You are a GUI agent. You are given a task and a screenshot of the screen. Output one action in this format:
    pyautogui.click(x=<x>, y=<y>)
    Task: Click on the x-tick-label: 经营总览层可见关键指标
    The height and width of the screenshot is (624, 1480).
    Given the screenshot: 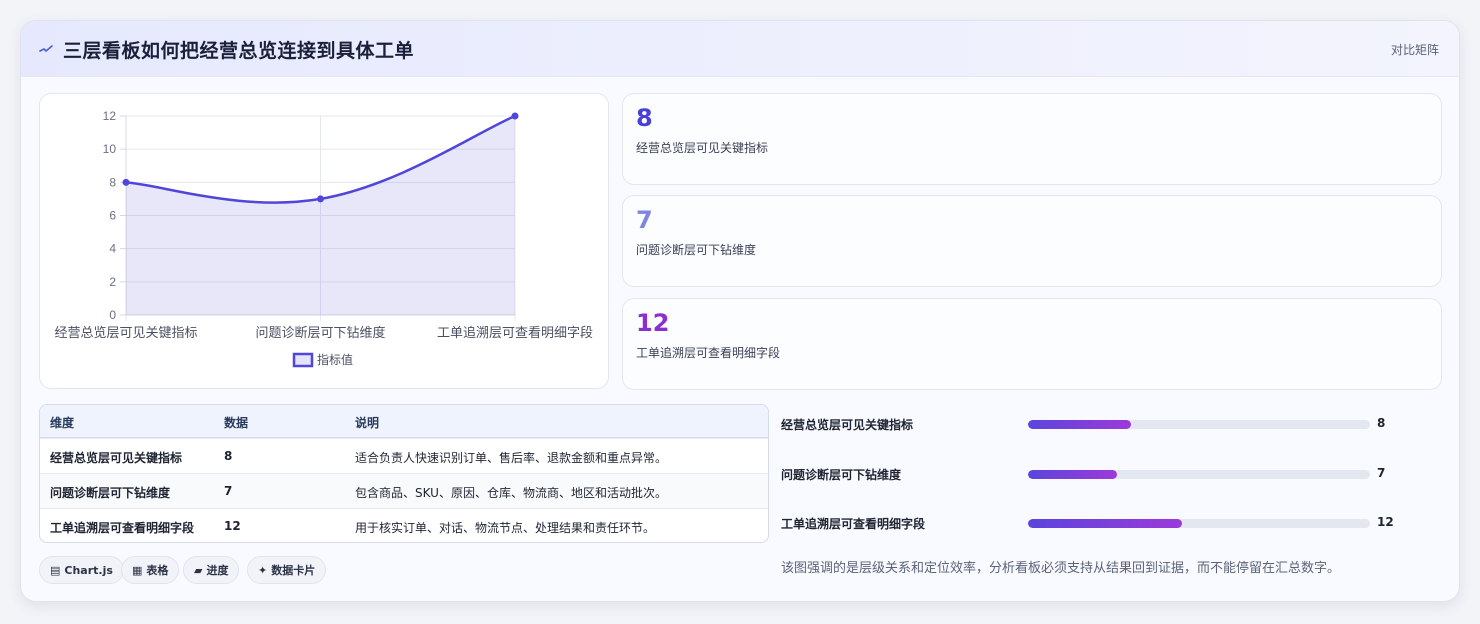 What is the action you would take?
    pyautogui.click(x=125, y=333)
    